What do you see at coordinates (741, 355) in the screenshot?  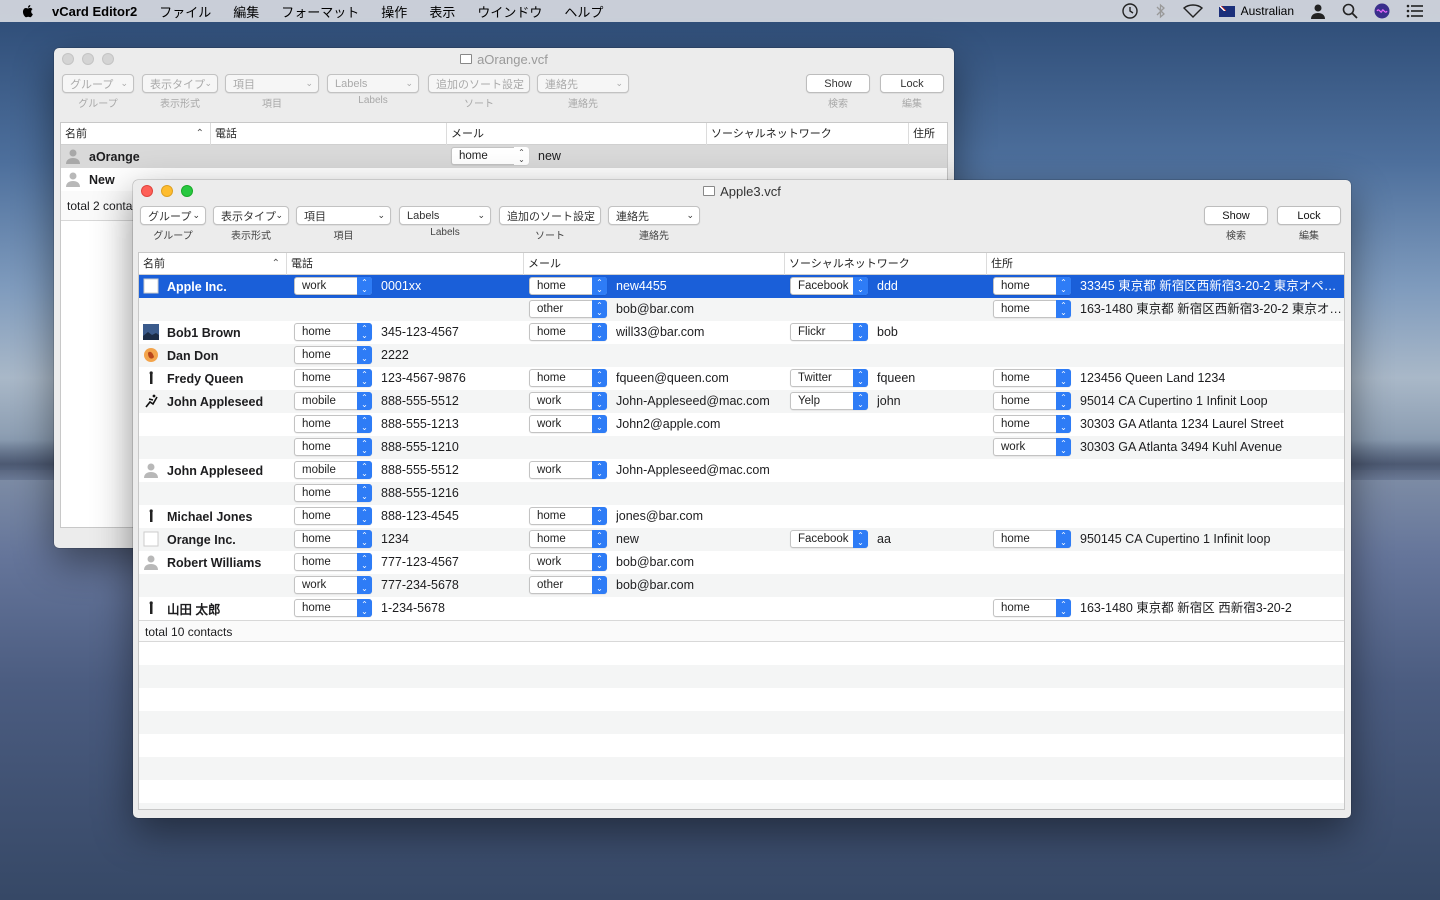 I see `table-row: Dan Don home ⌃ ⌄ 2222` at bounding box center [741, 355].